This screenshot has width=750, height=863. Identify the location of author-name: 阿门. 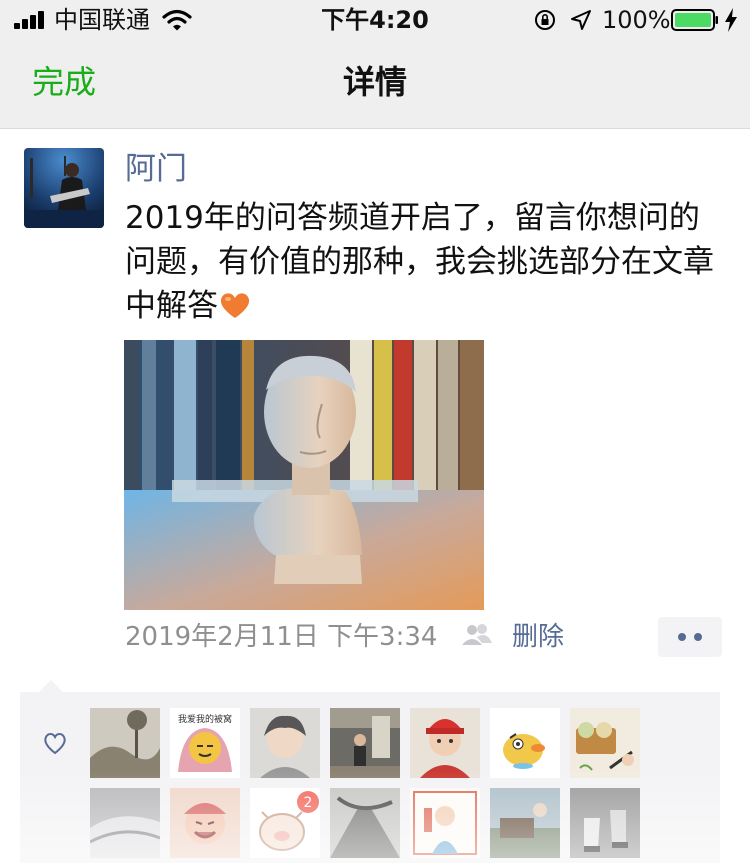
(156, 169).